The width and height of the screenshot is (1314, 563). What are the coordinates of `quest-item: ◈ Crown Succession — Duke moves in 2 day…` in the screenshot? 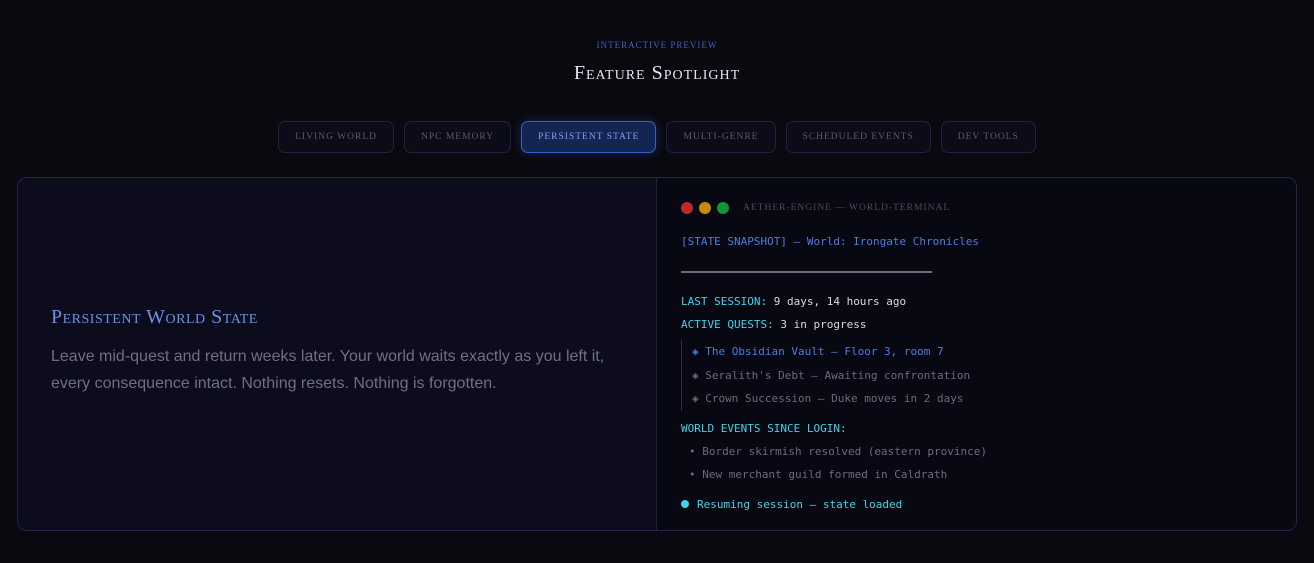 It's located at (828, 398).